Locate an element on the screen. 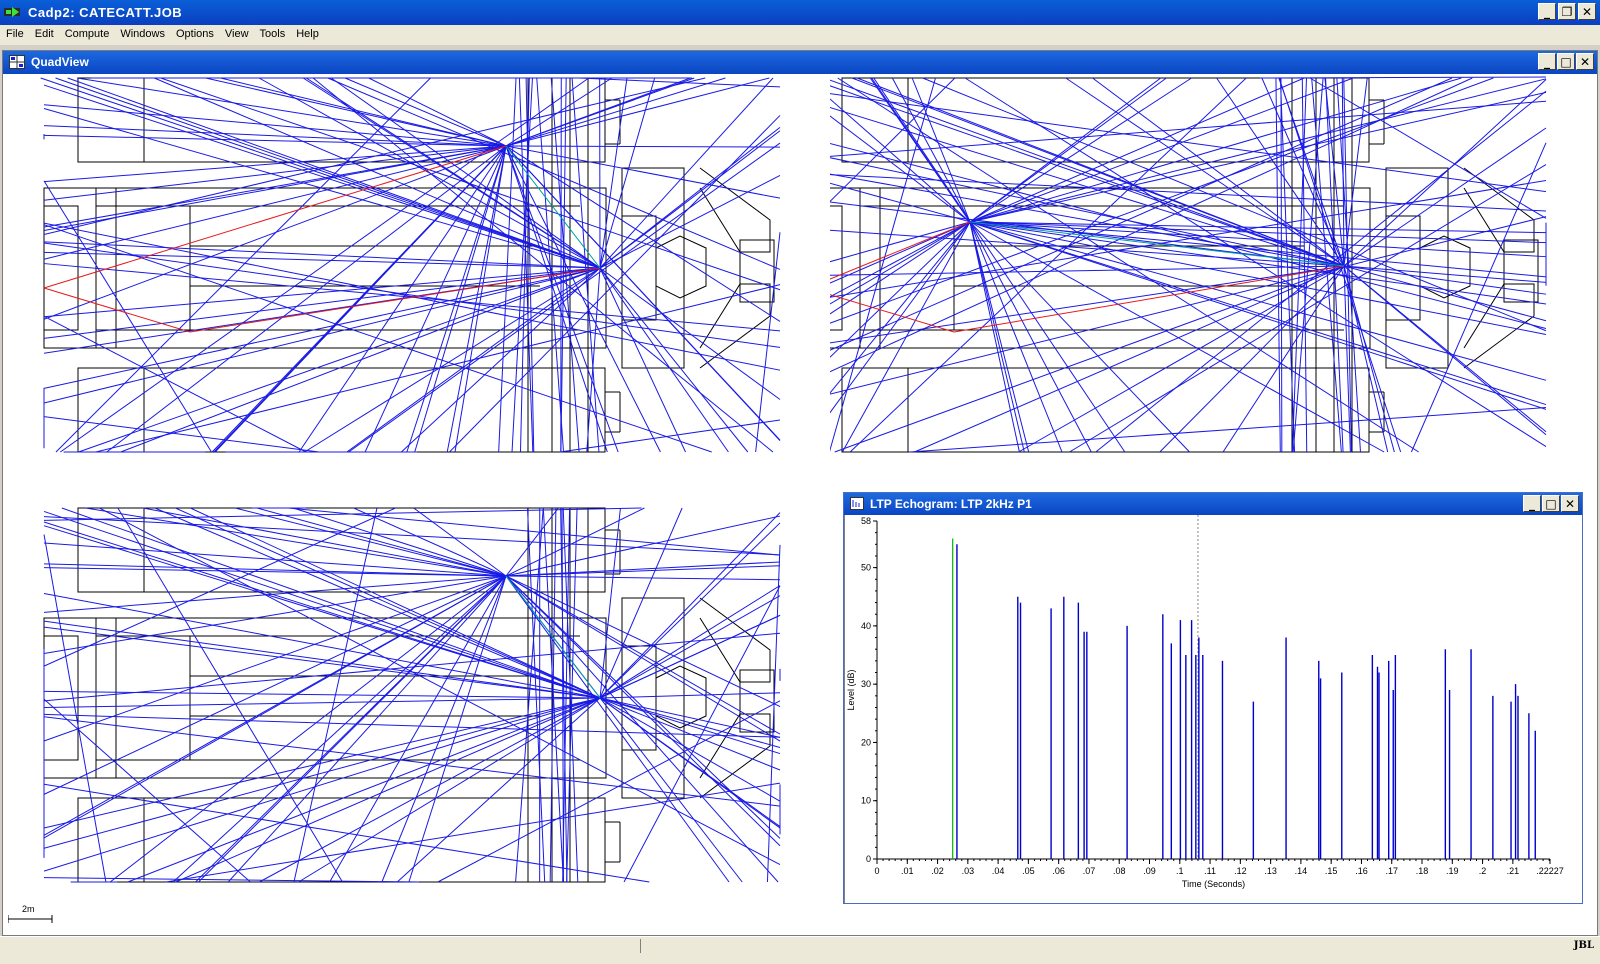 This screenshot has height=964, width=1600. app-close-button: ✕ is located at coordinates (1587, 11).